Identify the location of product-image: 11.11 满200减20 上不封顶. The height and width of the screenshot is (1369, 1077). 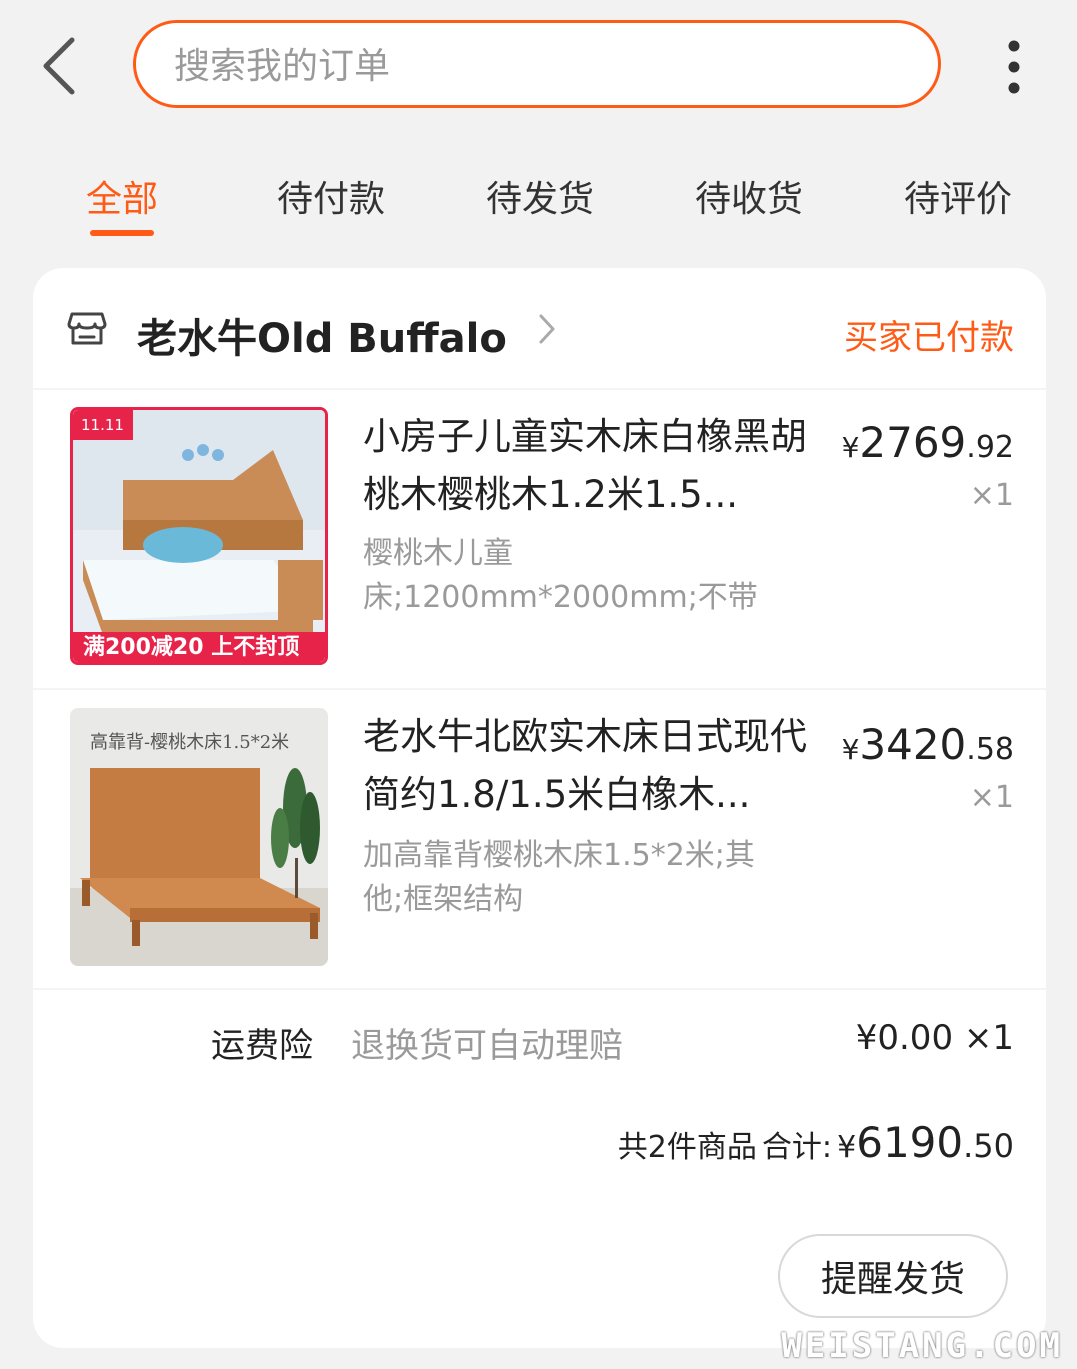
(199, 536).